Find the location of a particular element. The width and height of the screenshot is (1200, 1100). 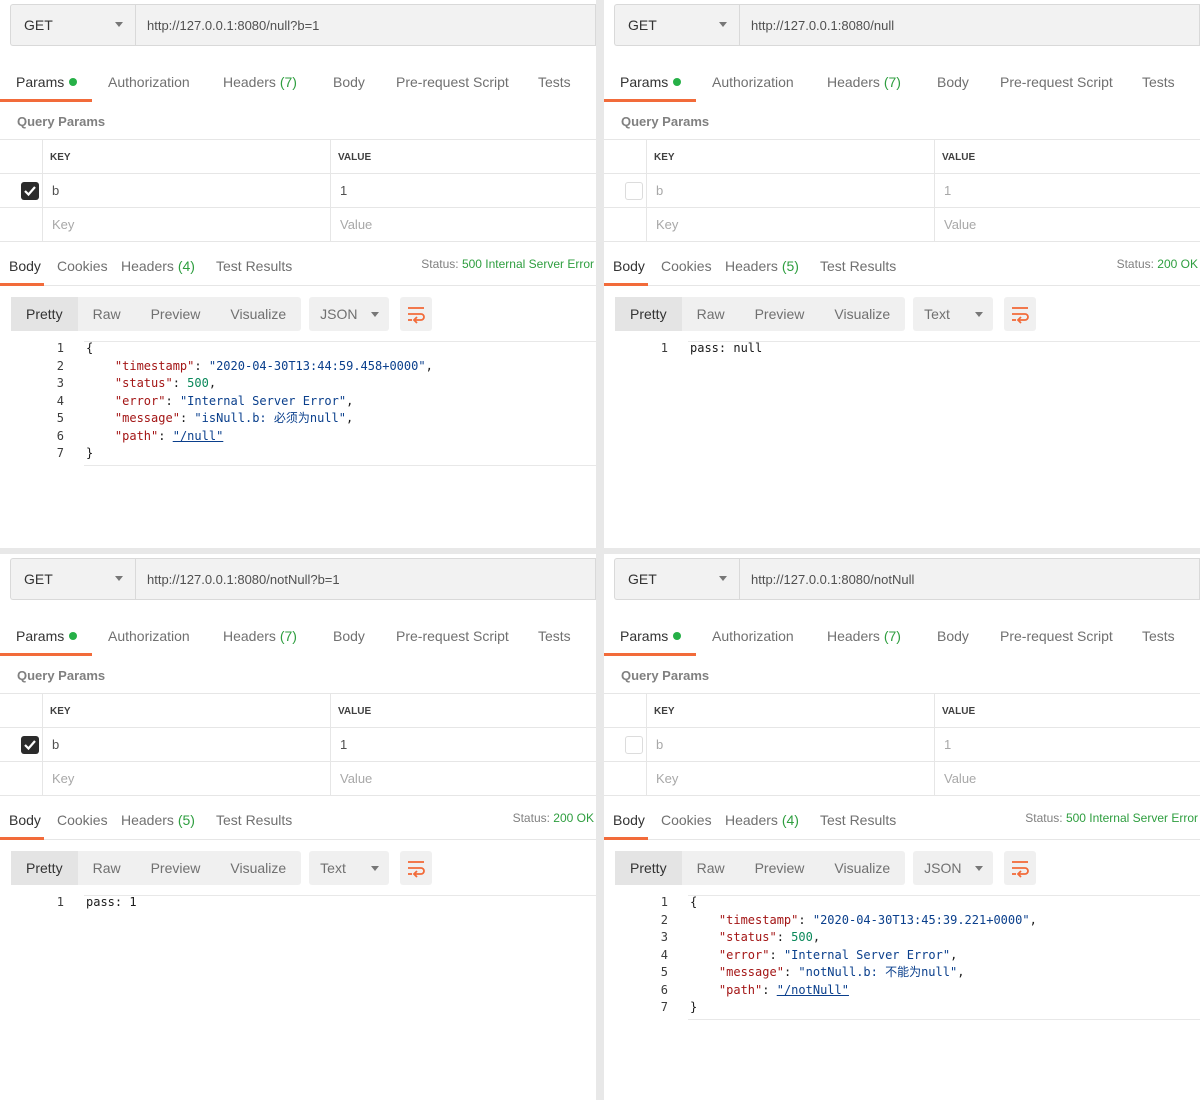

value-column-header: VALUE is located at coordinates (355, 157).